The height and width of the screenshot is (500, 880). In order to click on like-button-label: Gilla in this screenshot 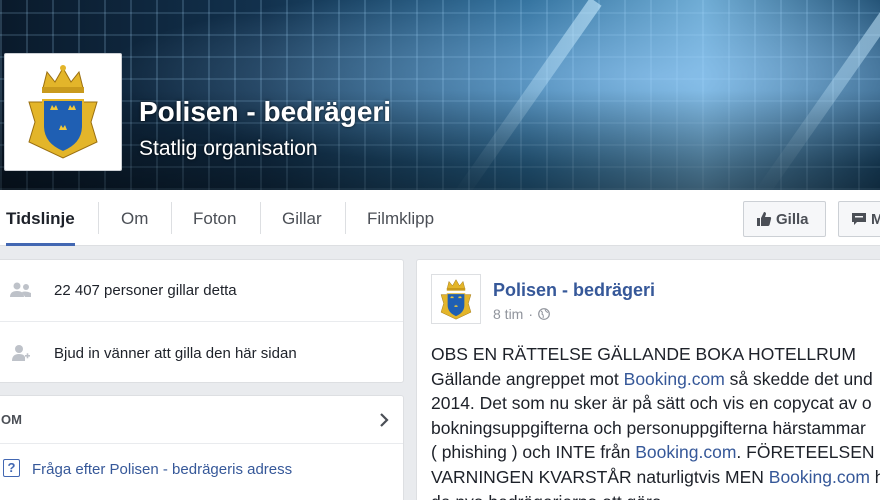, I will do `click(792, 219)`.